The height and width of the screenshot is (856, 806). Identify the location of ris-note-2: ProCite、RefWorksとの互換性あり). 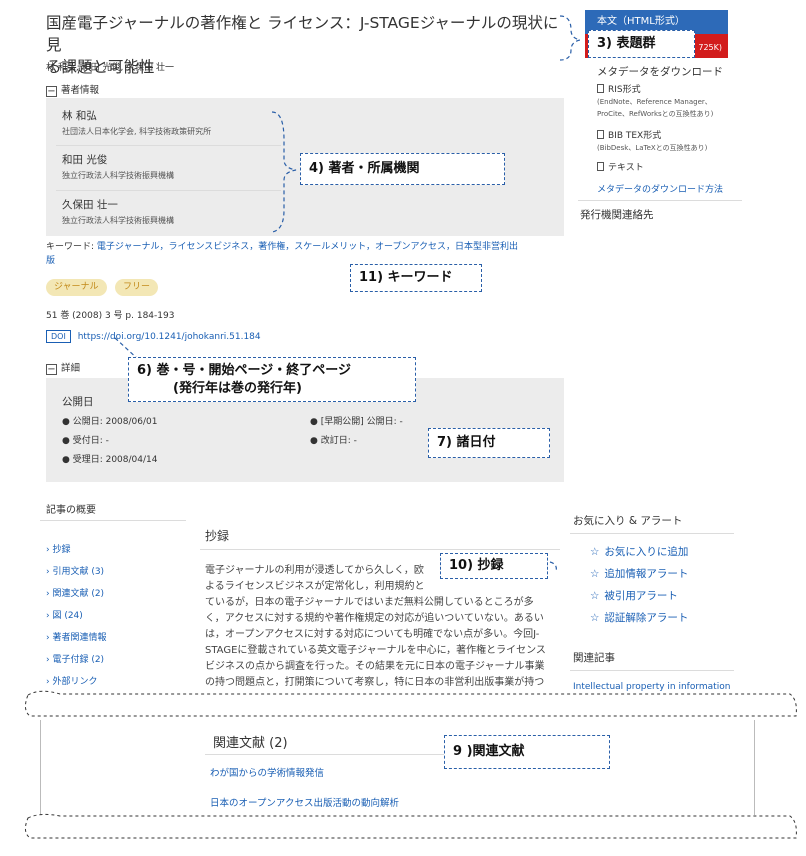
(655, 114).